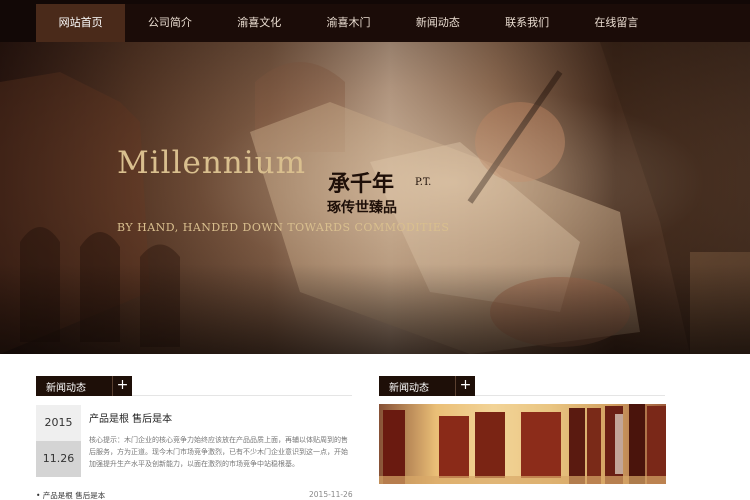  Describe the element at coordinates (465, 386) in the screenshot. I see `products-more-button: +` at that location.